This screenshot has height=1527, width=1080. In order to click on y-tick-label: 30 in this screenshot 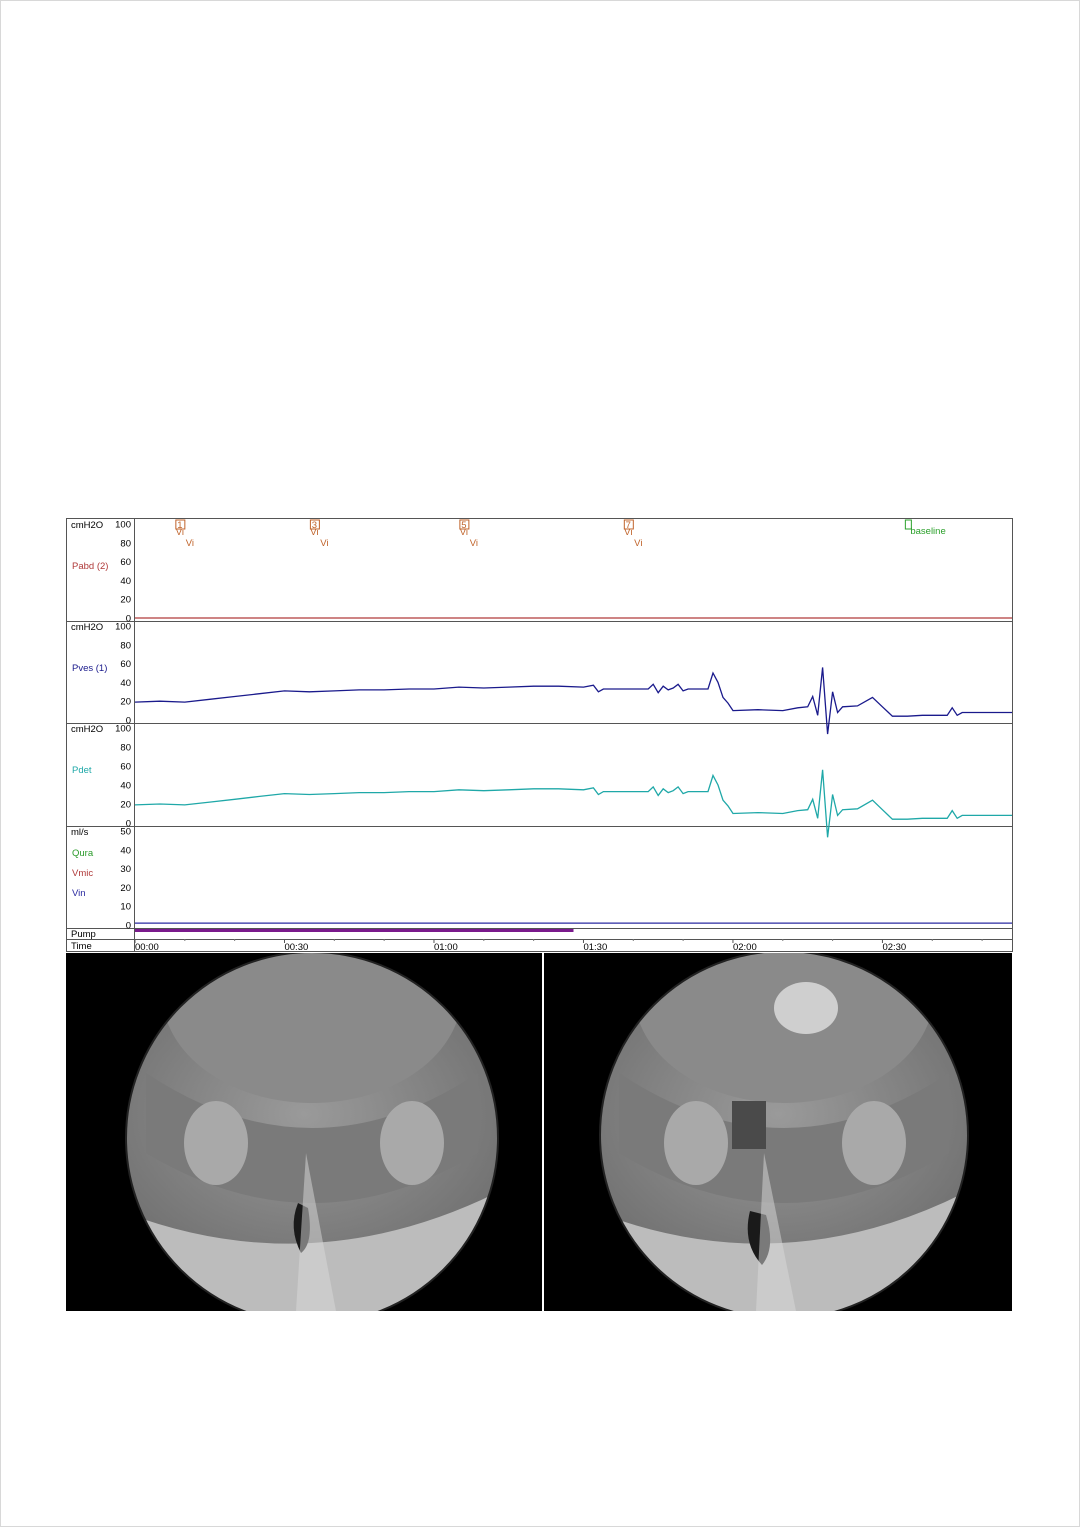, I will do `click(125, 869)`.